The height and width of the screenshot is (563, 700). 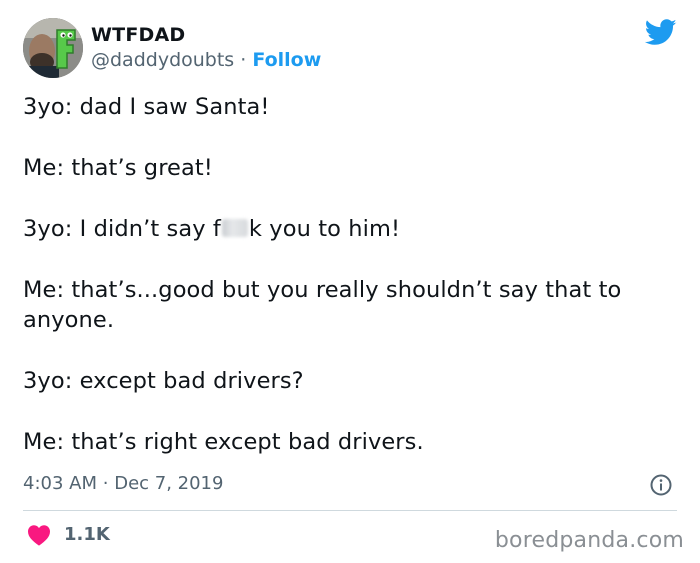 I want to click on display-name: WTFDAD, so click(x=206, y=35).